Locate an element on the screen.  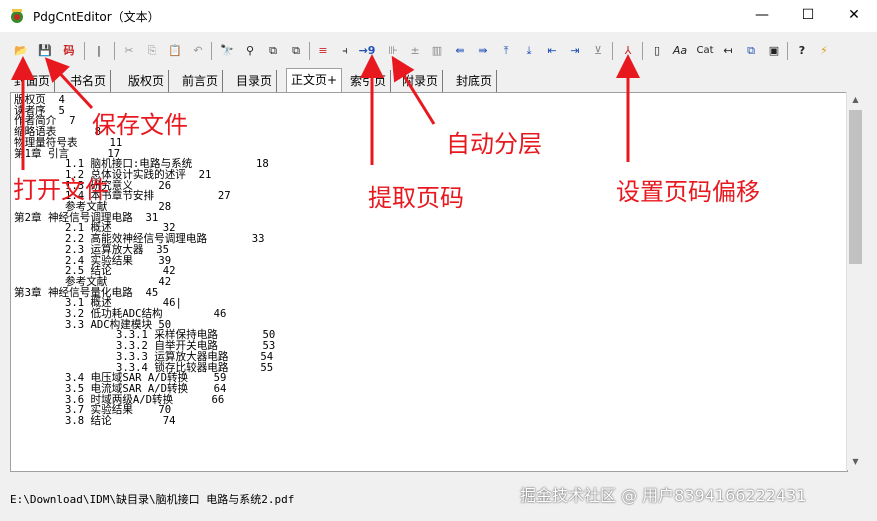
save-file-arrow is located at coordinates (69, 83).